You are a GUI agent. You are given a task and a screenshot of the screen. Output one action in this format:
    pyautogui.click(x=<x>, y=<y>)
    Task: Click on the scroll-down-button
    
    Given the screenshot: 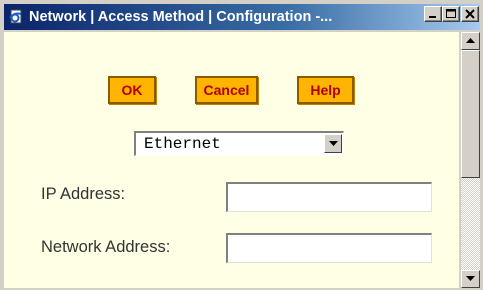 What is the action you would take?
    pyautogui.click(x=470, y=279)
    